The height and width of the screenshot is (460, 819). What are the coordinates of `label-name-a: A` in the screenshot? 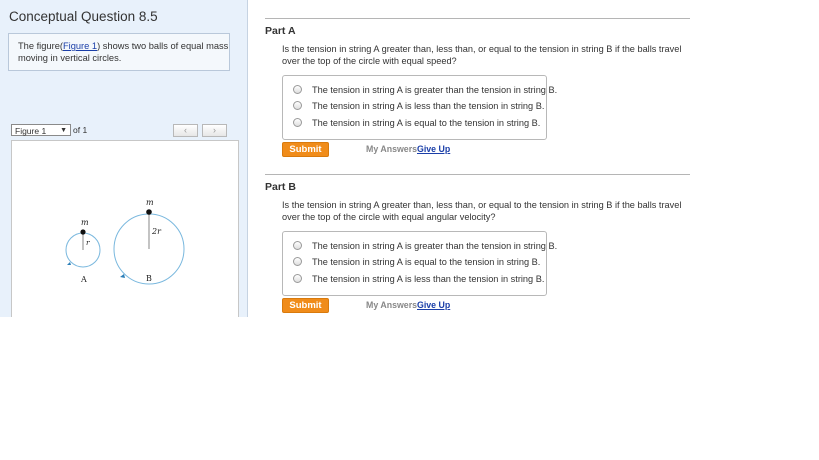 It's located at (83, 279).